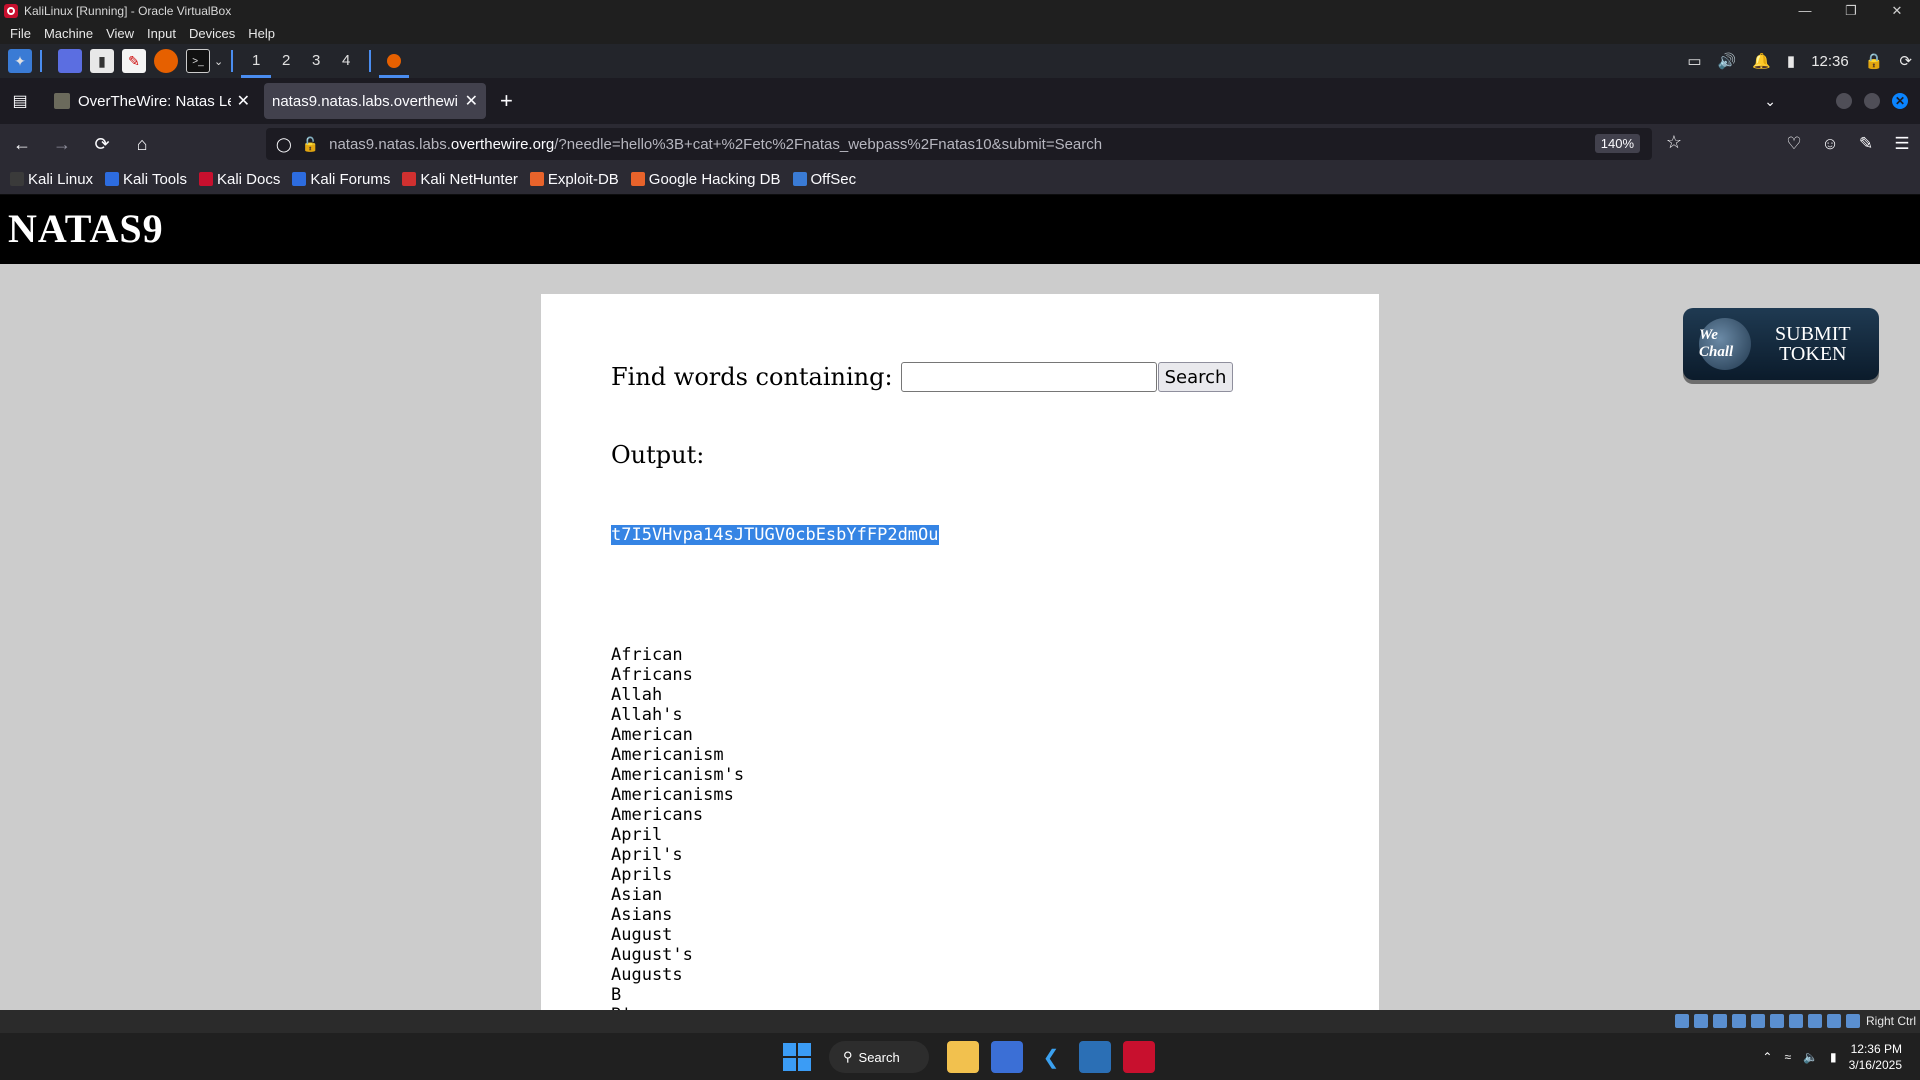 The height and width of the screenshot is (1080, 1920). I want to click on reload-icon: ⟳, so click(102, 144).